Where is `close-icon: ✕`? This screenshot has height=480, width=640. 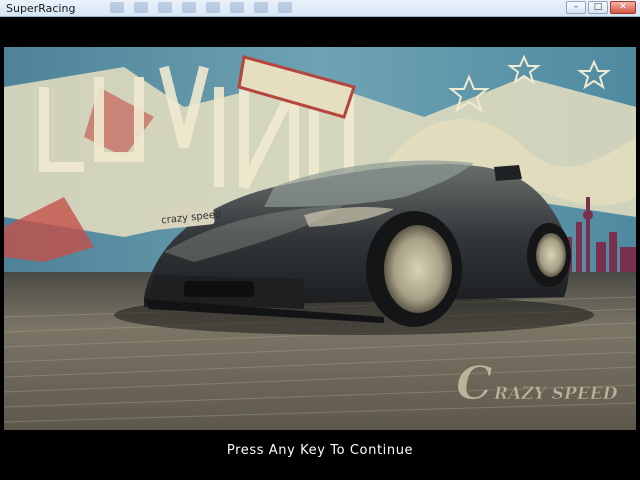 close-icon: ✕ is located at coordinates (623, 7).